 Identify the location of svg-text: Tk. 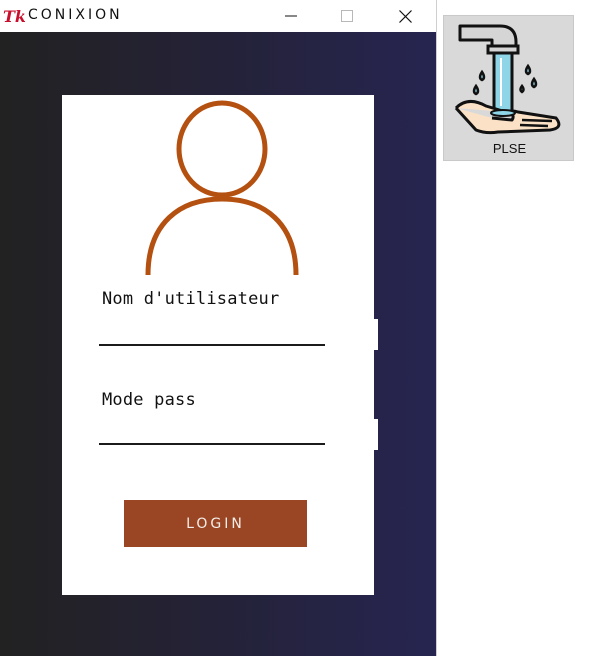
(14, 16).